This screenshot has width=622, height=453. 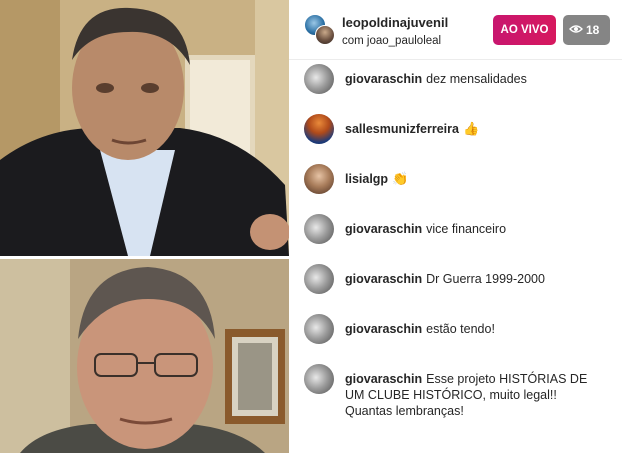 I want to click on clapping-hands-emoji: 👏, so click(x=400, y=178).